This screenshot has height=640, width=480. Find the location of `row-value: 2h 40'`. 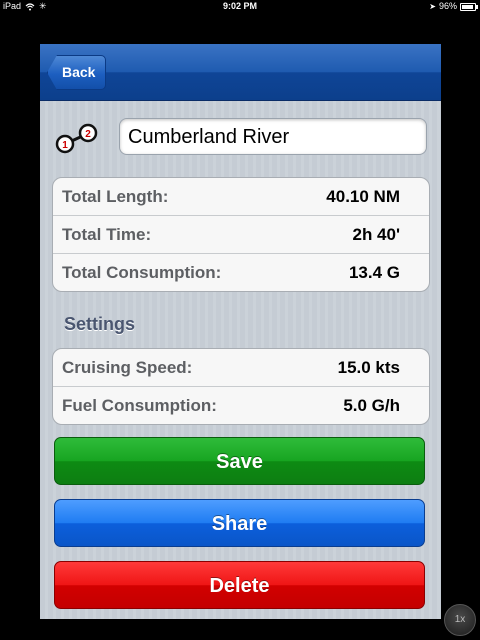

row-value: 2h 40' is located at coordinates (376, 234).